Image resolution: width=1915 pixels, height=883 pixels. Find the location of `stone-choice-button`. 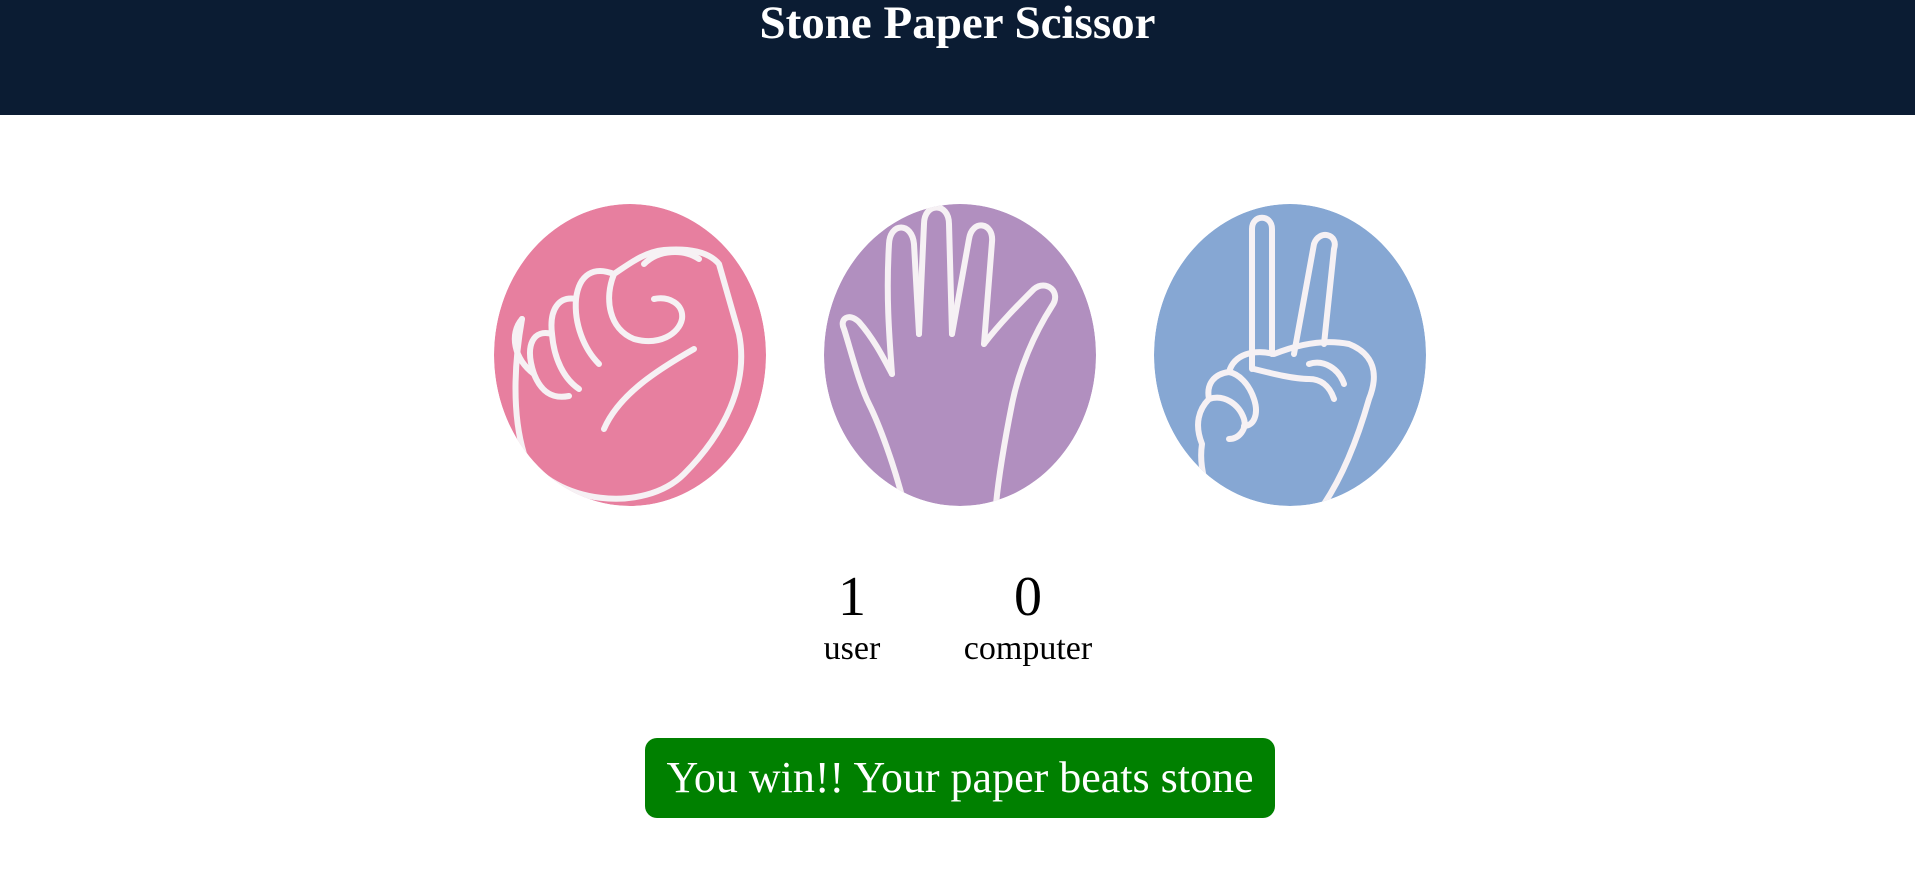

stone-choice-button is located at coordinates (630, 355).